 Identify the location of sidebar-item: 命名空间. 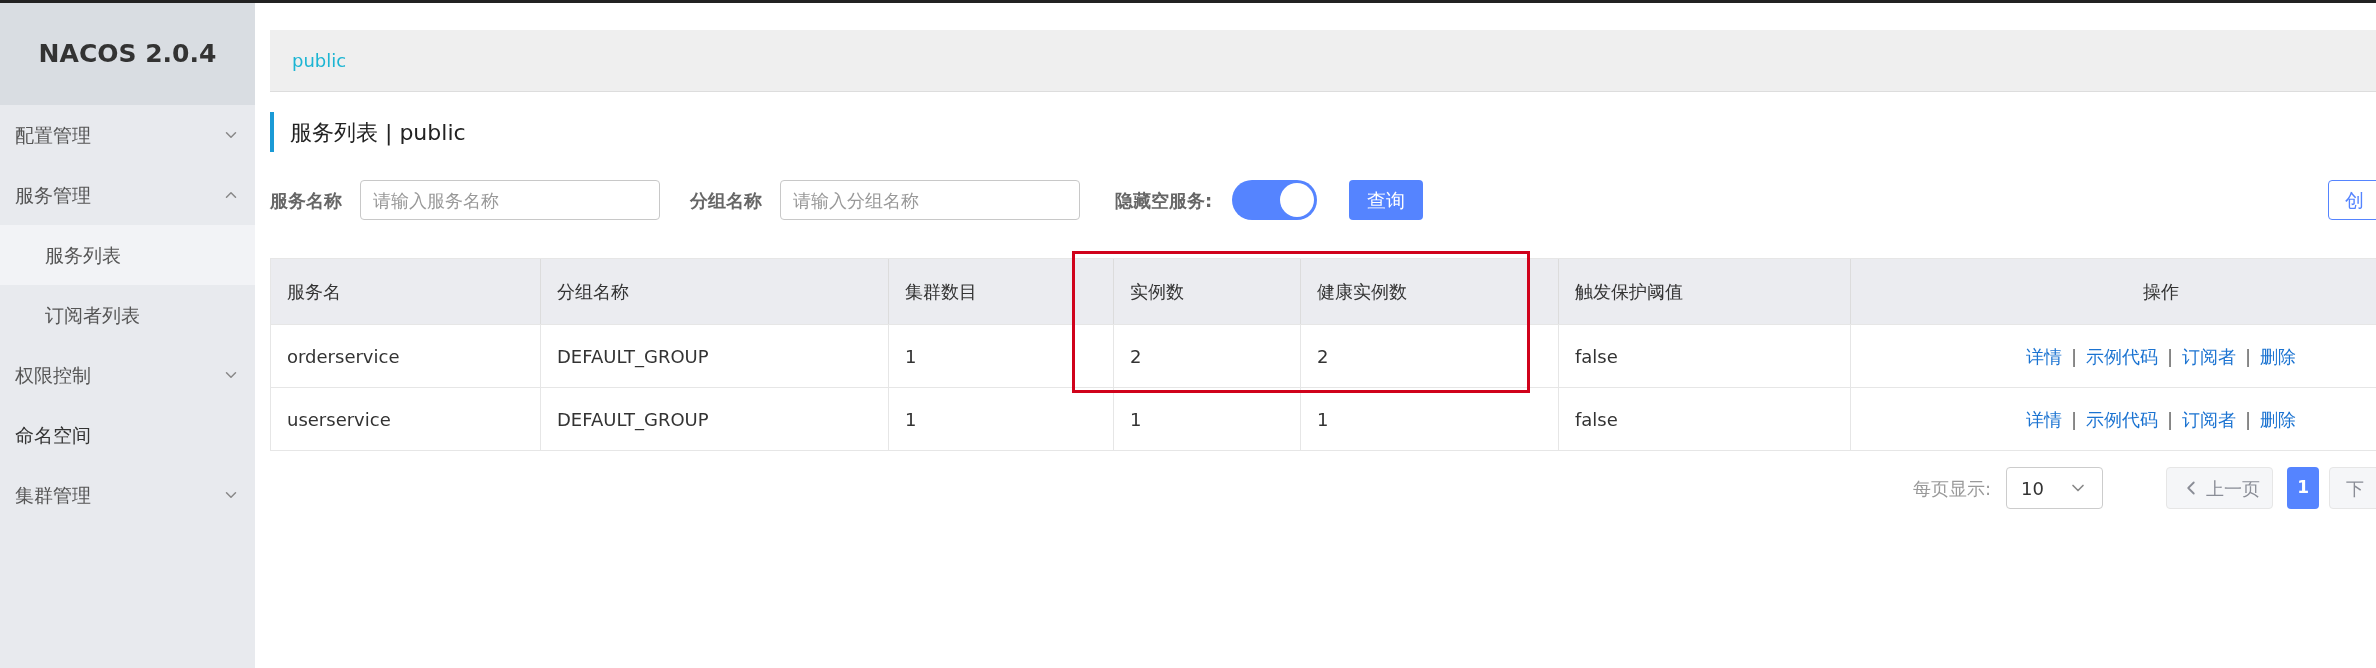
(127, 435).